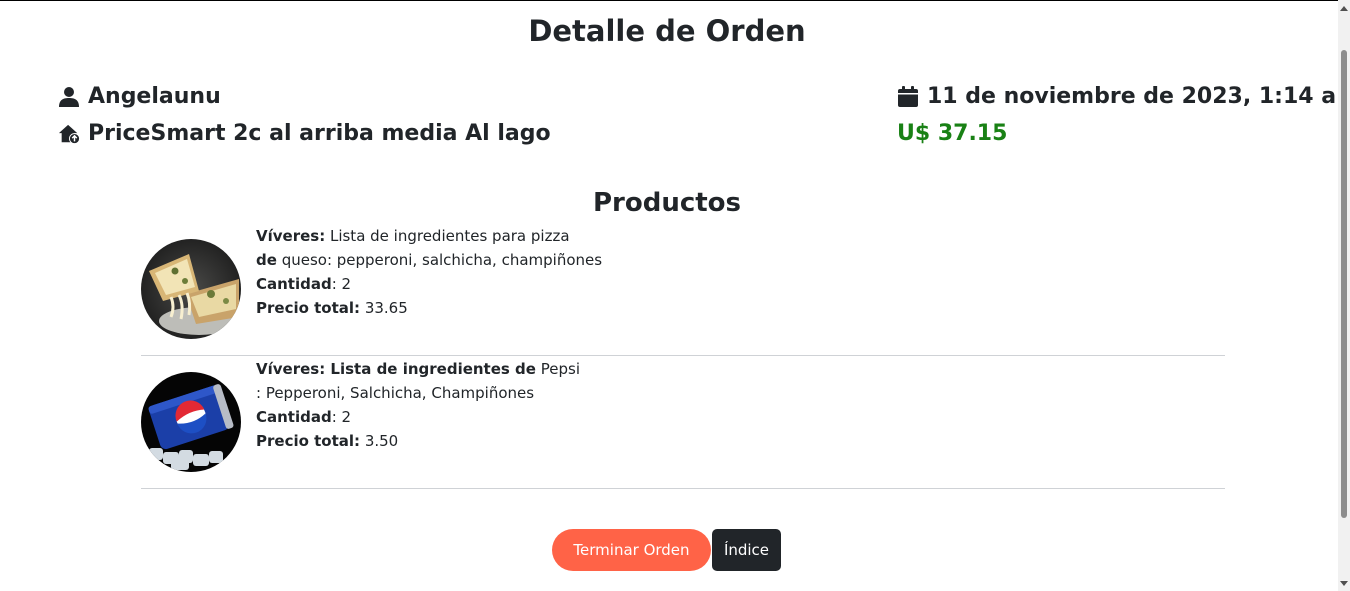 This screenshot has height=591, width=1350. What do you see at coordinates (557, 369) in the screenshot?
I see `product-name: Pepsi` at bounding box center [557, 369].